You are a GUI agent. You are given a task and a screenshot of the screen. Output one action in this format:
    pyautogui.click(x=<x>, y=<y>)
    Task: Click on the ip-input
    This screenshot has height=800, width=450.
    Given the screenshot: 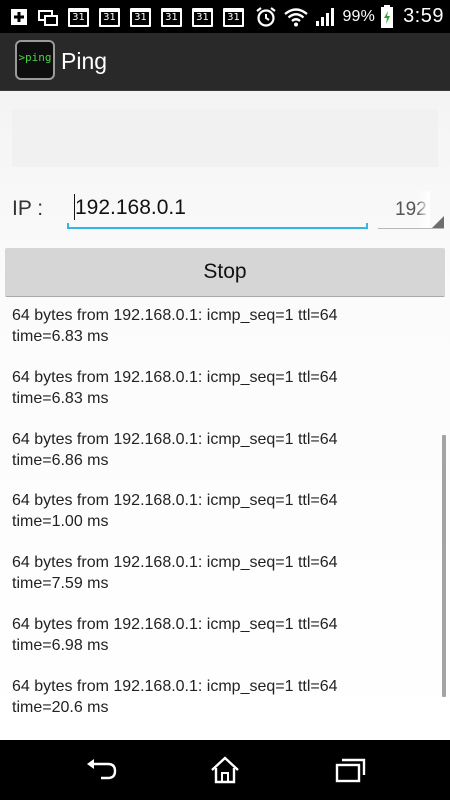 What is the action you would take?
    pyautogui.click(x=217, y=208)
    